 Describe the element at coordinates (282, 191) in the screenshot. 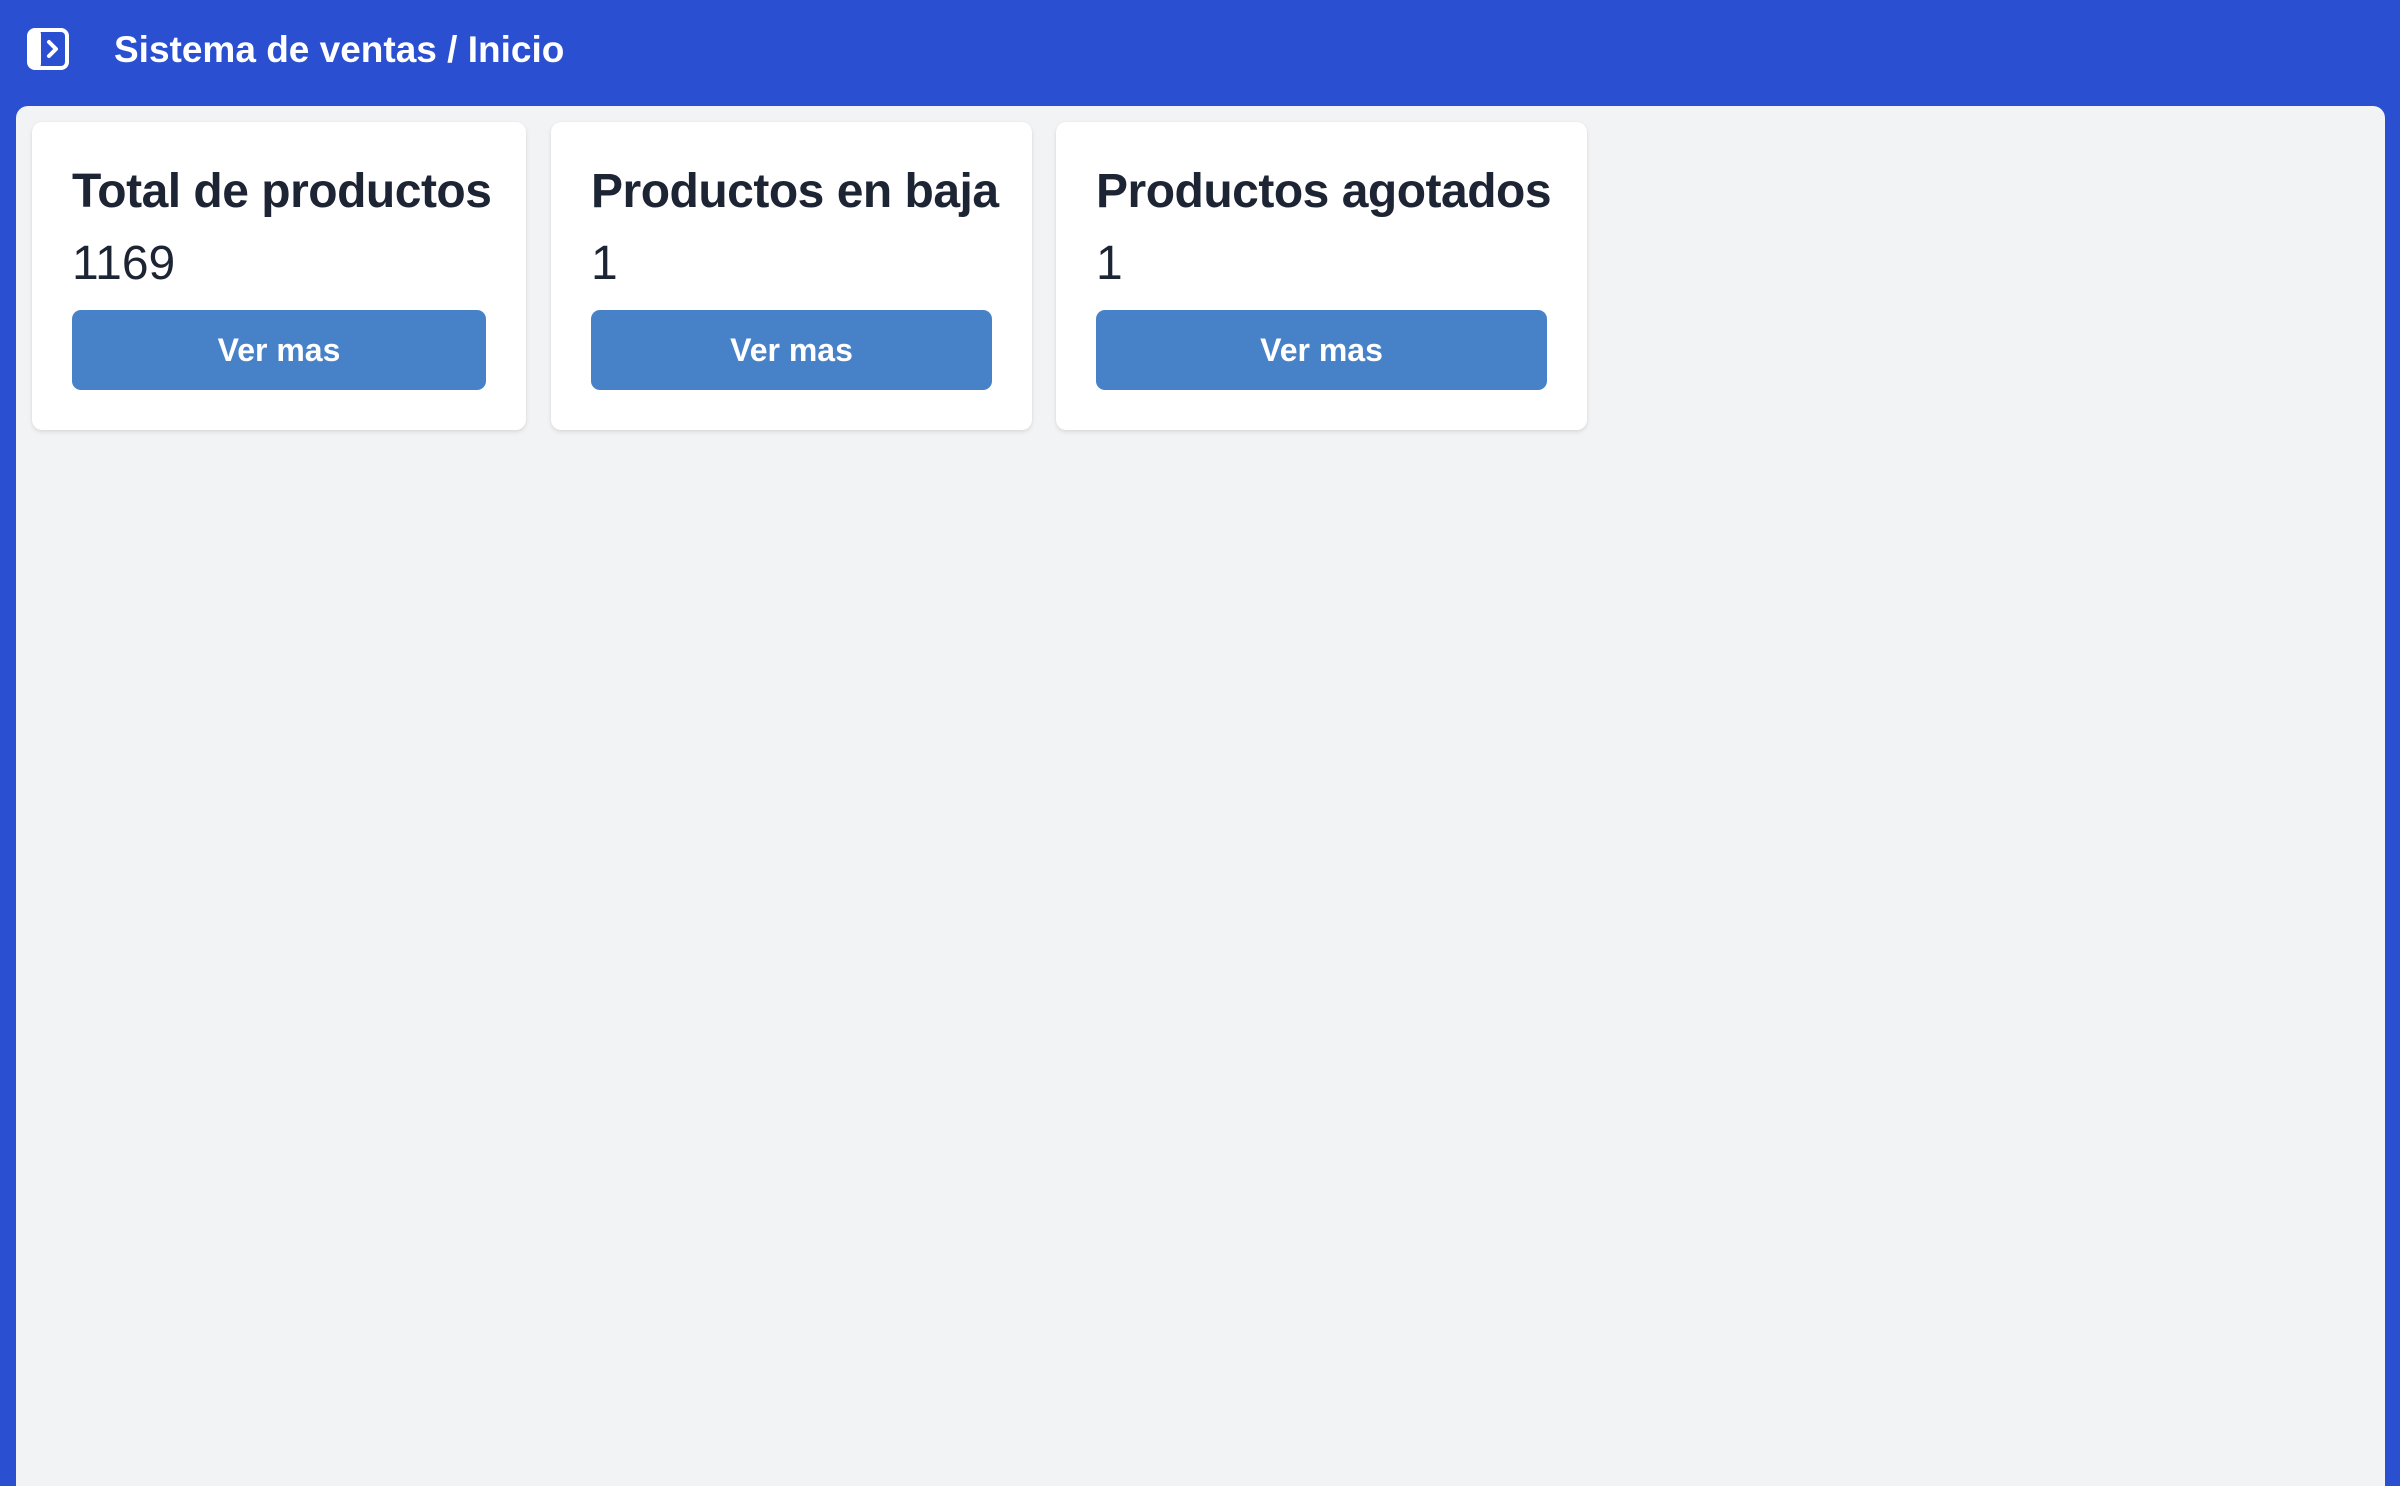

I see `card-title: Total de productos` at that location.